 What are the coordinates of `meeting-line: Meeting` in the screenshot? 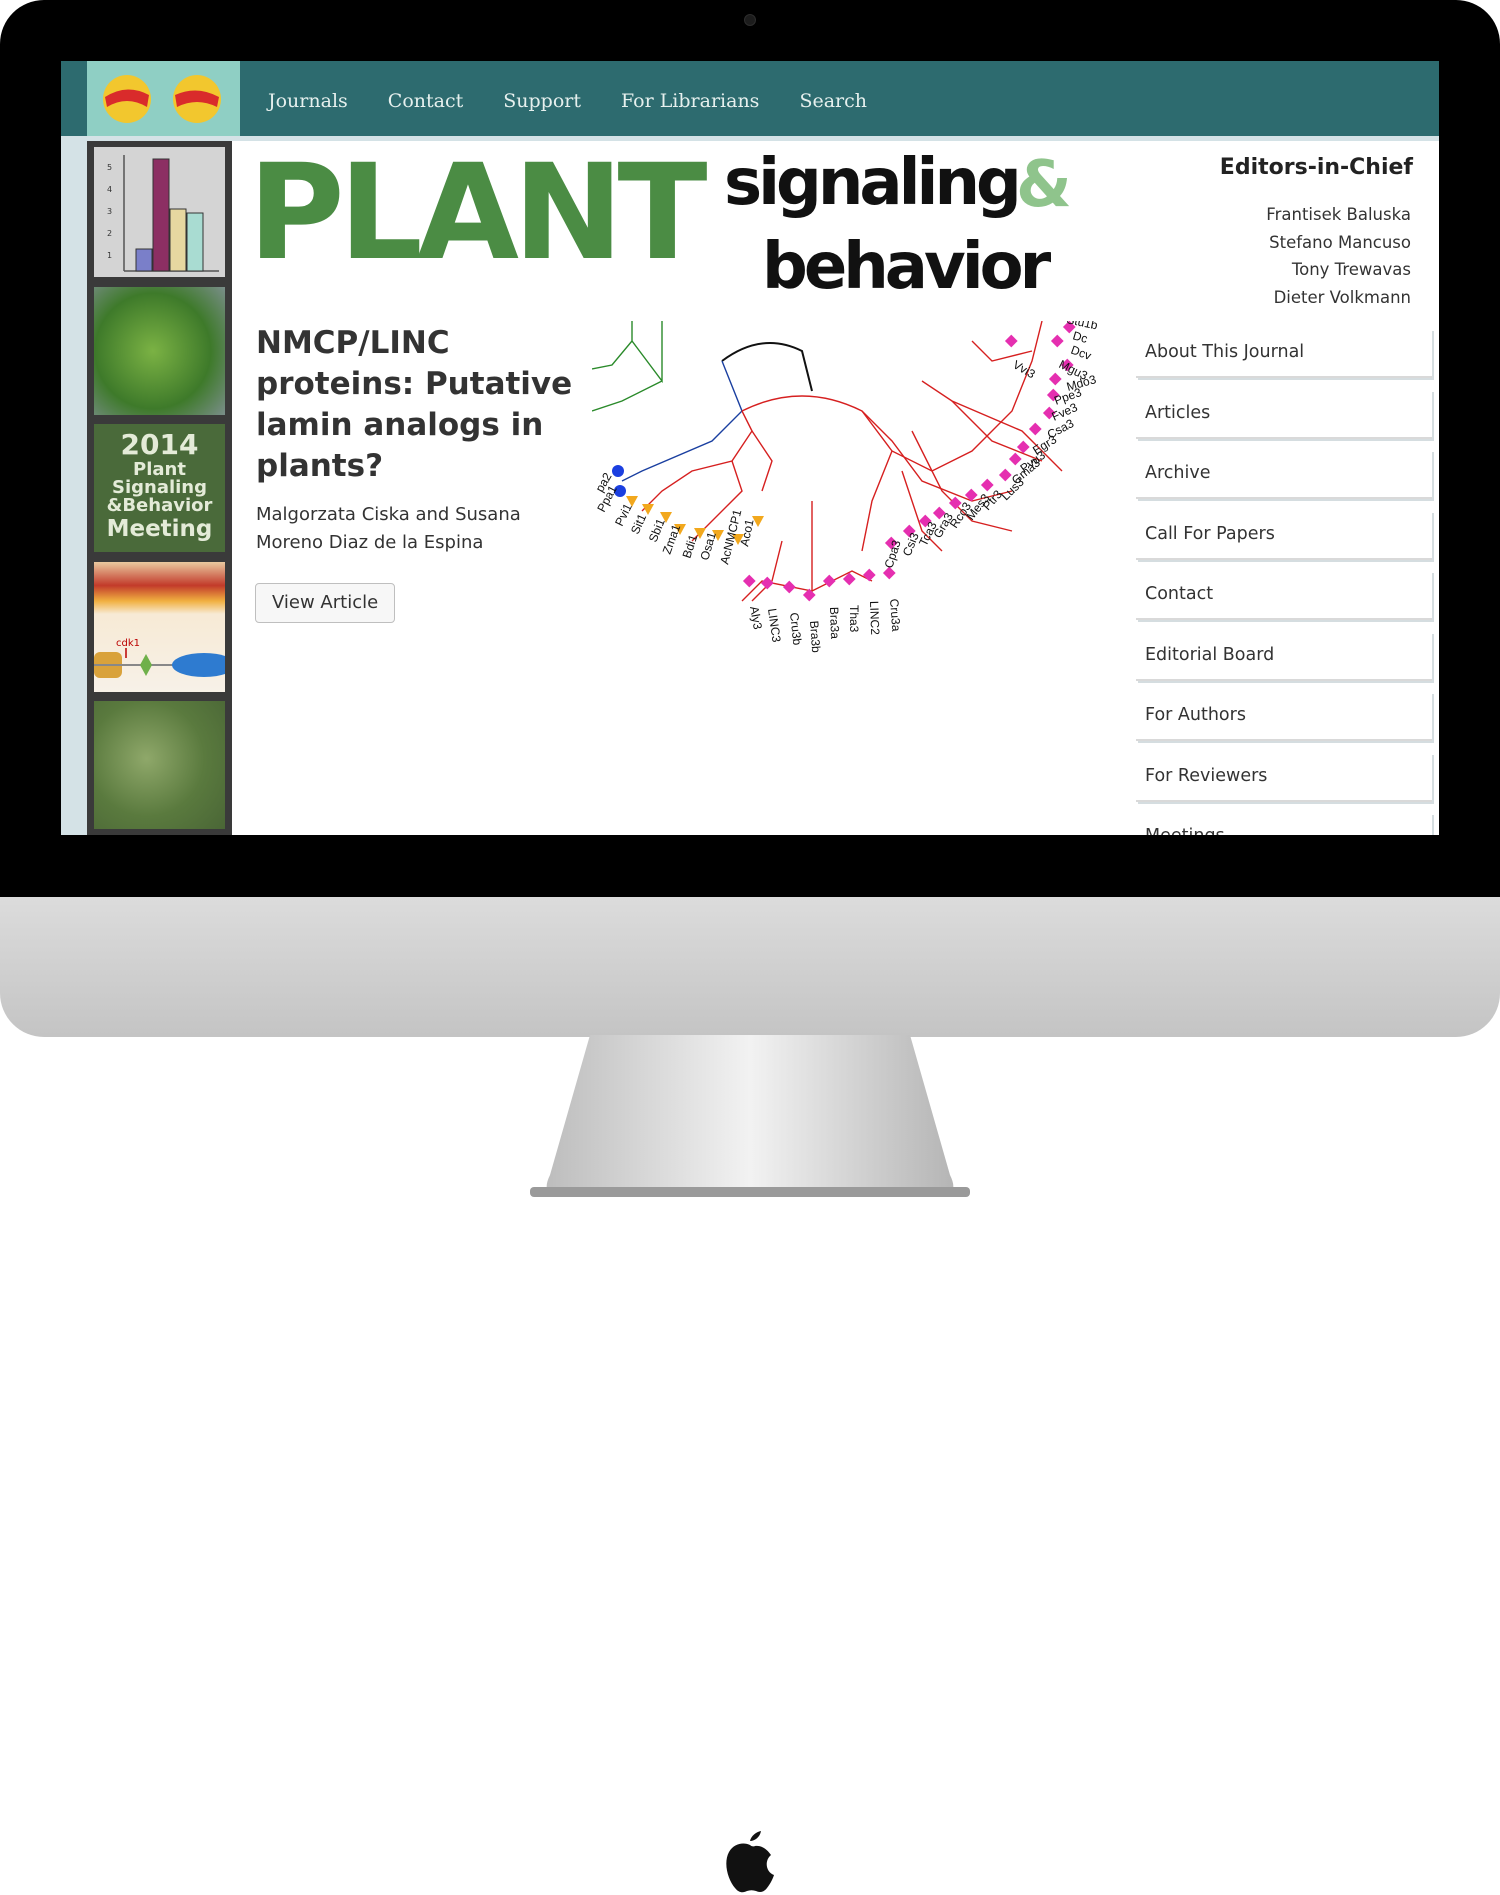 It's located at (159, 529).